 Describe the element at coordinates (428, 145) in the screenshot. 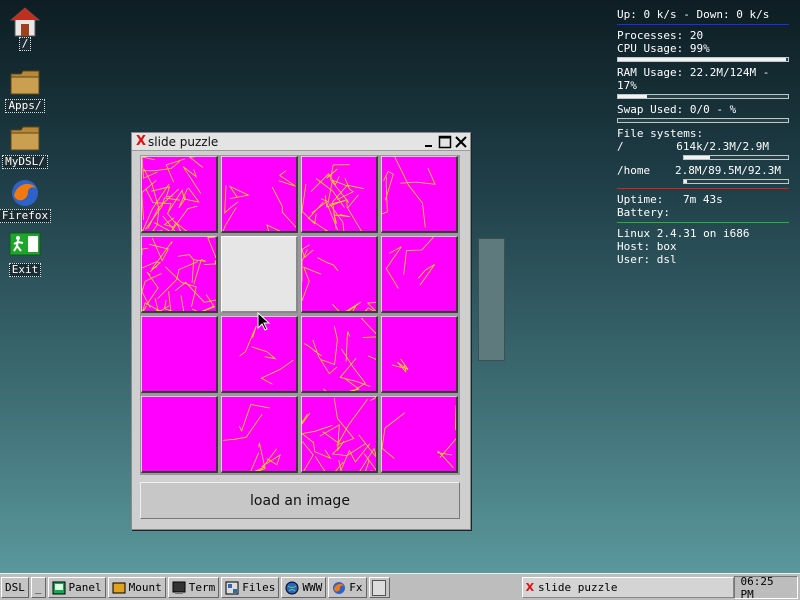

I see `minimize-icon` at that location.